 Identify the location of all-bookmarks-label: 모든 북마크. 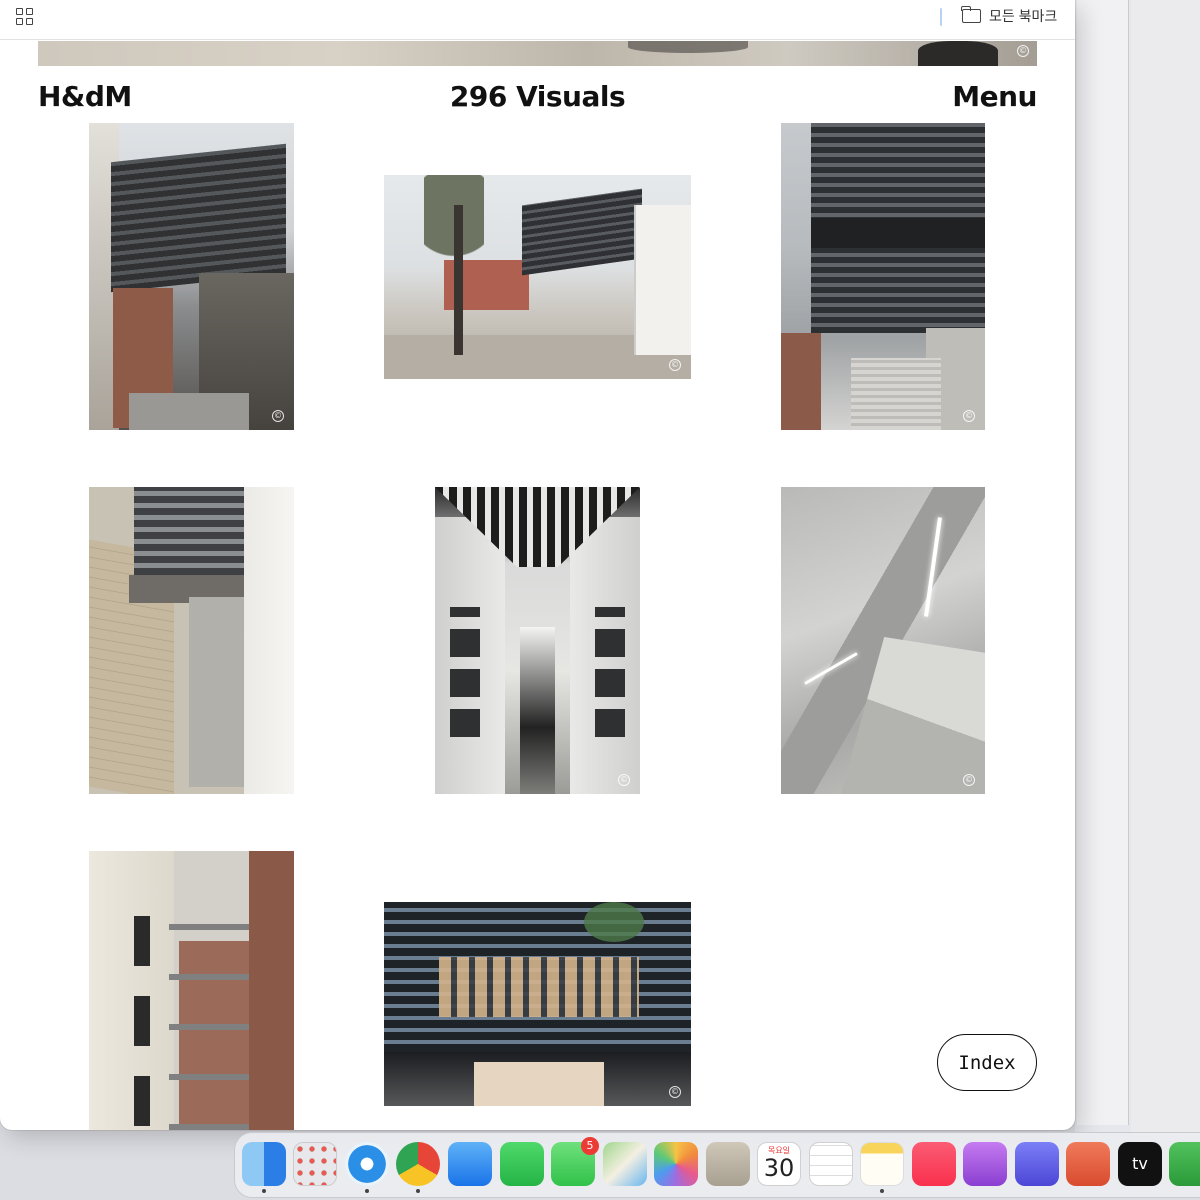
(1023, 16).